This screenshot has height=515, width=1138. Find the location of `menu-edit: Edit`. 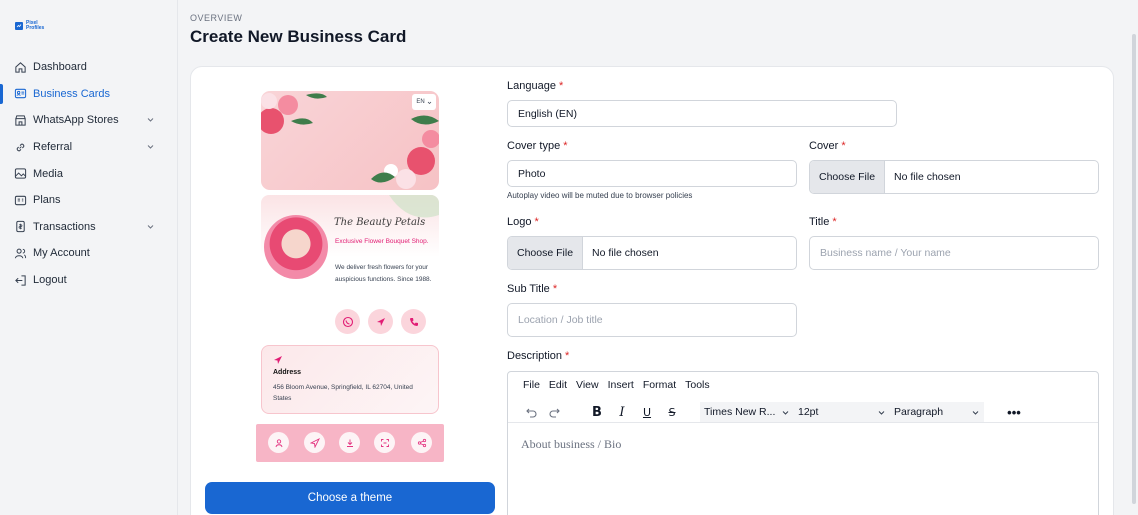

menu-edit: Edit is located at coordinates (558, 385).